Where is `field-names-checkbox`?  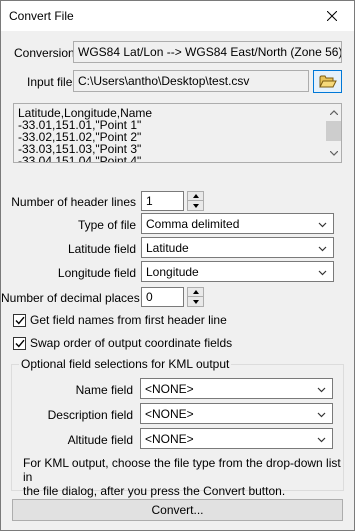
field-names-checkbox is located at coordinates (19, 320).